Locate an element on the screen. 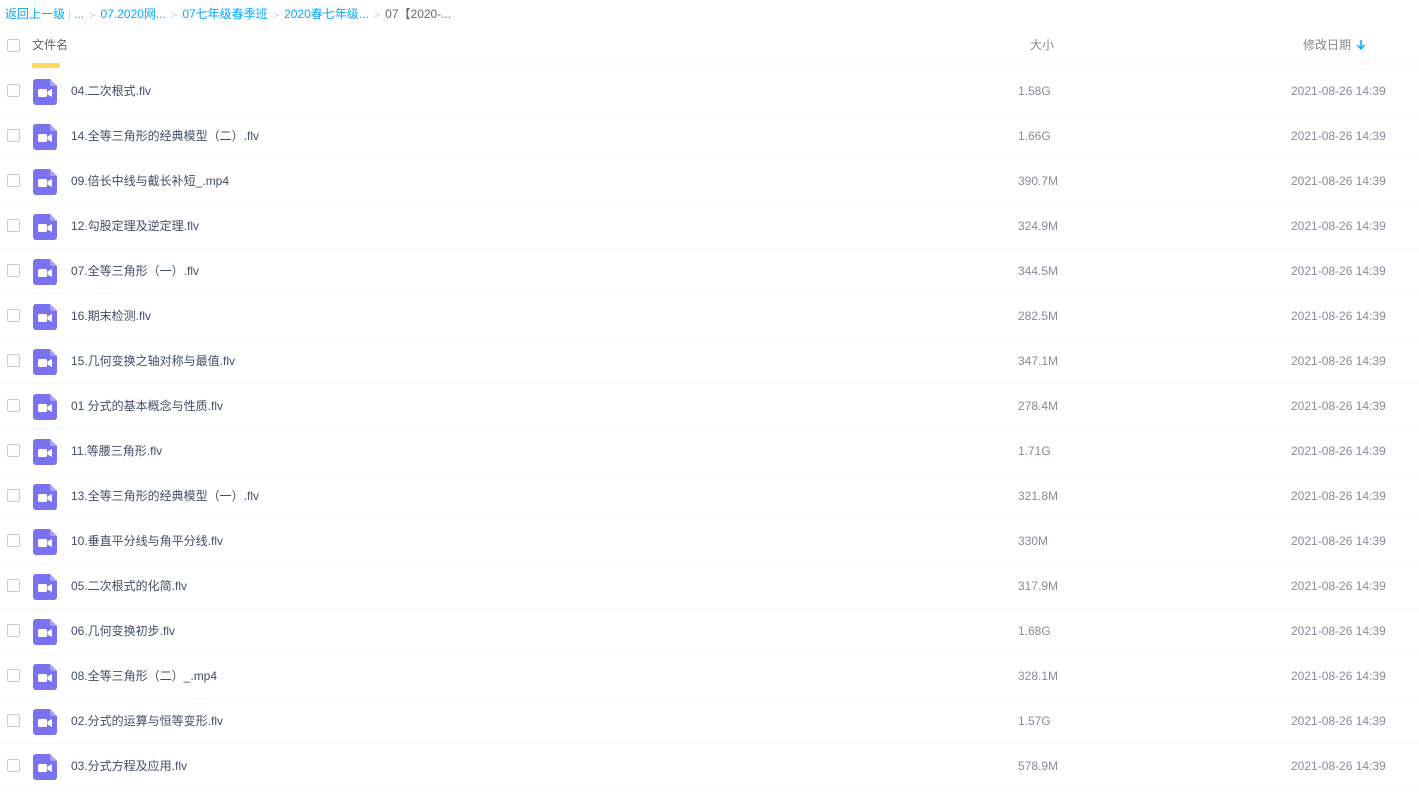  file-name: 14.全等三角形的经典模型（二）.flv is located at coordinates (165, 136).